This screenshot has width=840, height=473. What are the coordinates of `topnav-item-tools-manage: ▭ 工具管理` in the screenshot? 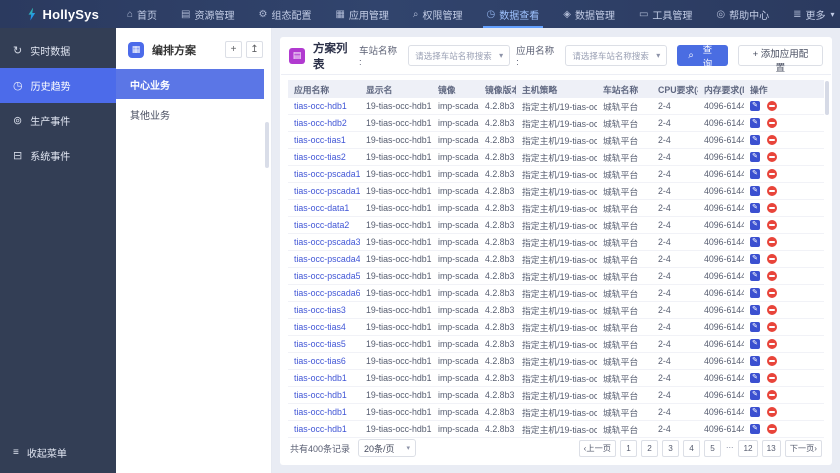 It's located at (665, 14).